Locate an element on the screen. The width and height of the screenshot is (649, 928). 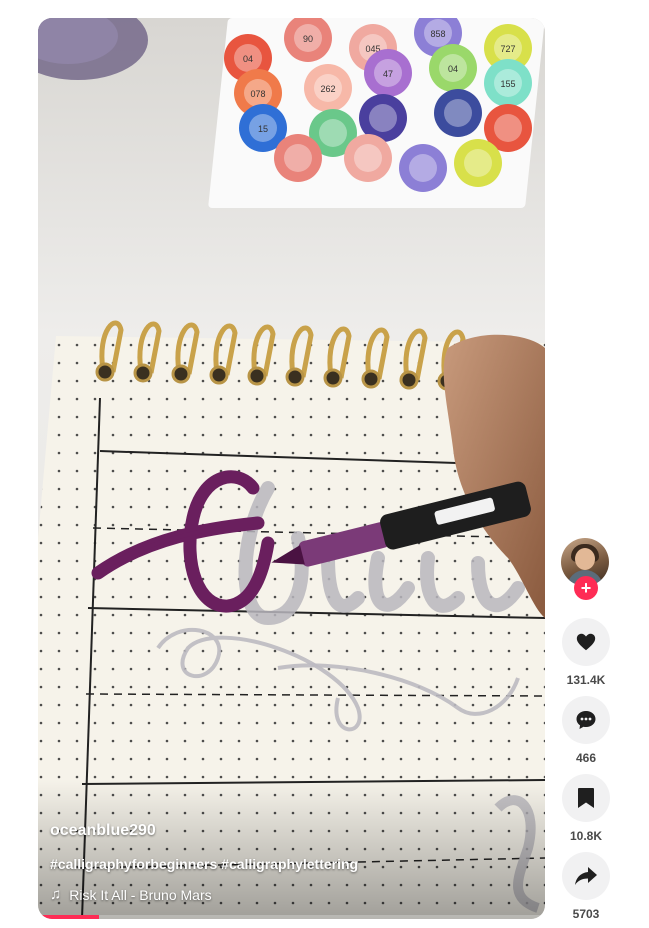
like-action: 131.4K is located at coordinates (586, 652).